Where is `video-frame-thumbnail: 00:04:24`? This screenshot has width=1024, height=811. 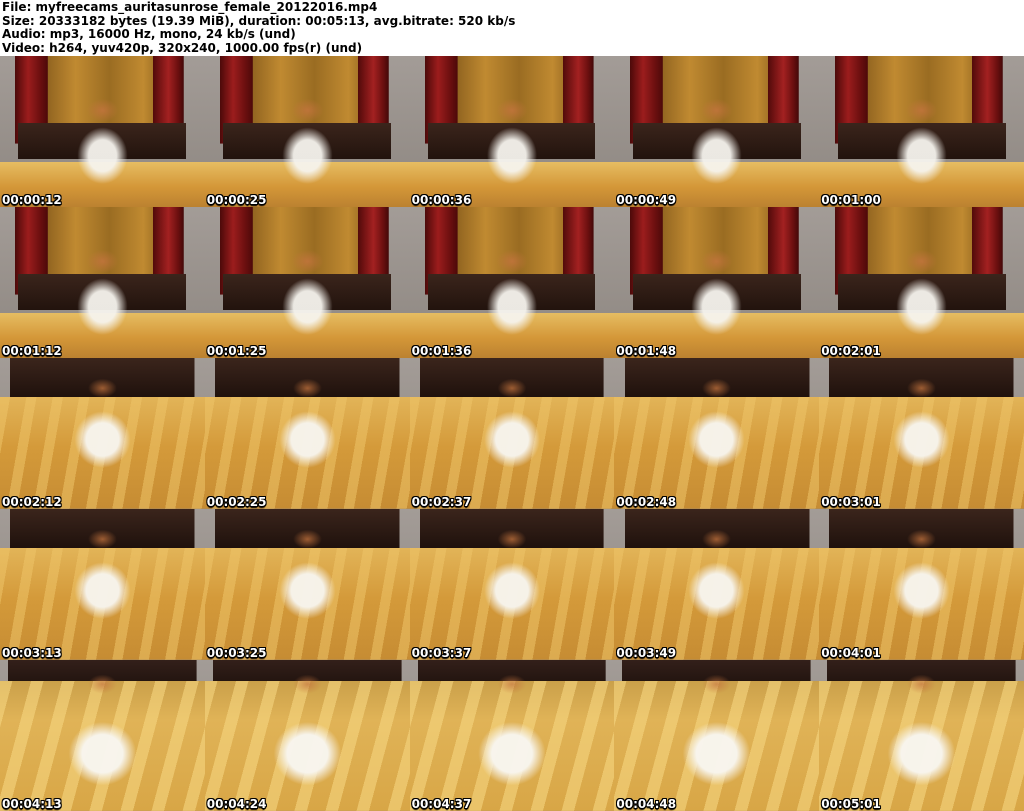 video-frame-thumbnail: 00:04:24 is located at coordinates (307, 735).